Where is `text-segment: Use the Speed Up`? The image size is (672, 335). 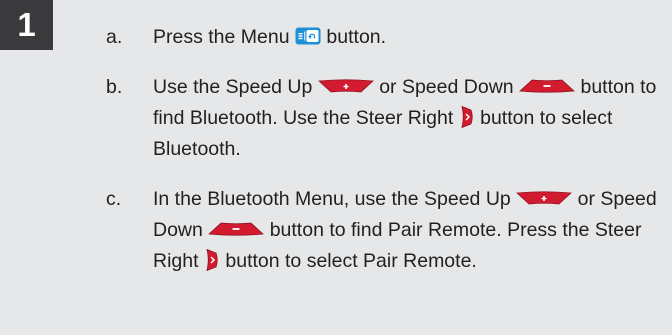
text-segment: Use the Speed Up is located at coordinates (233, 87).